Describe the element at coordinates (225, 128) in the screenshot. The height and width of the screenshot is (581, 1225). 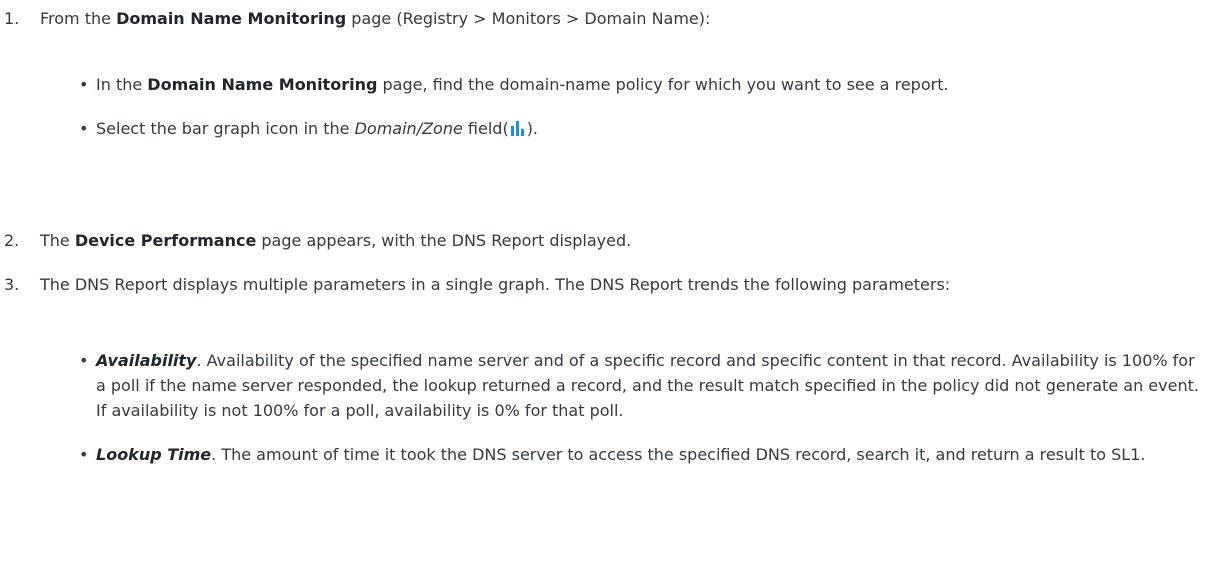
I see `text-run: Select the bar graph icon in the` at that location.